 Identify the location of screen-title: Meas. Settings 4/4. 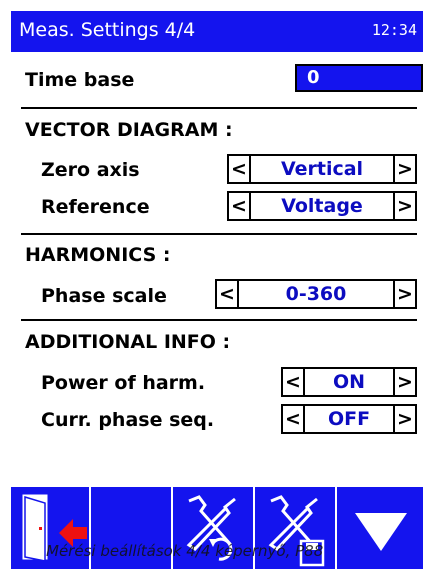
(107, 30).